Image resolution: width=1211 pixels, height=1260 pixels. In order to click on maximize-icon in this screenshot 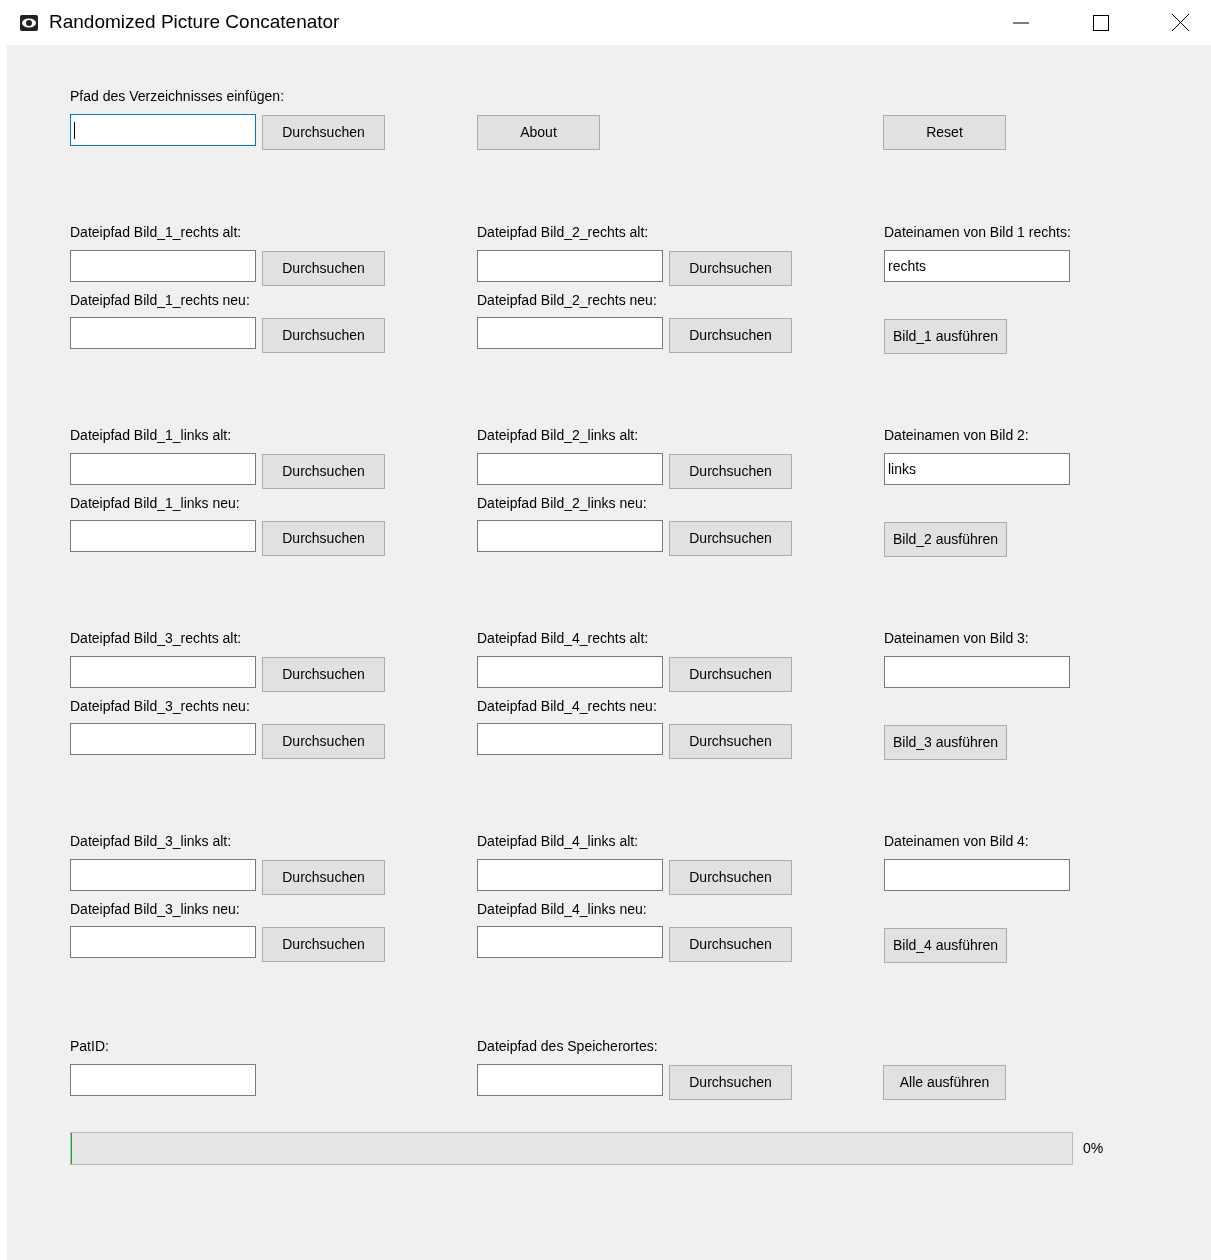, I will do `click(1101, 22)`.